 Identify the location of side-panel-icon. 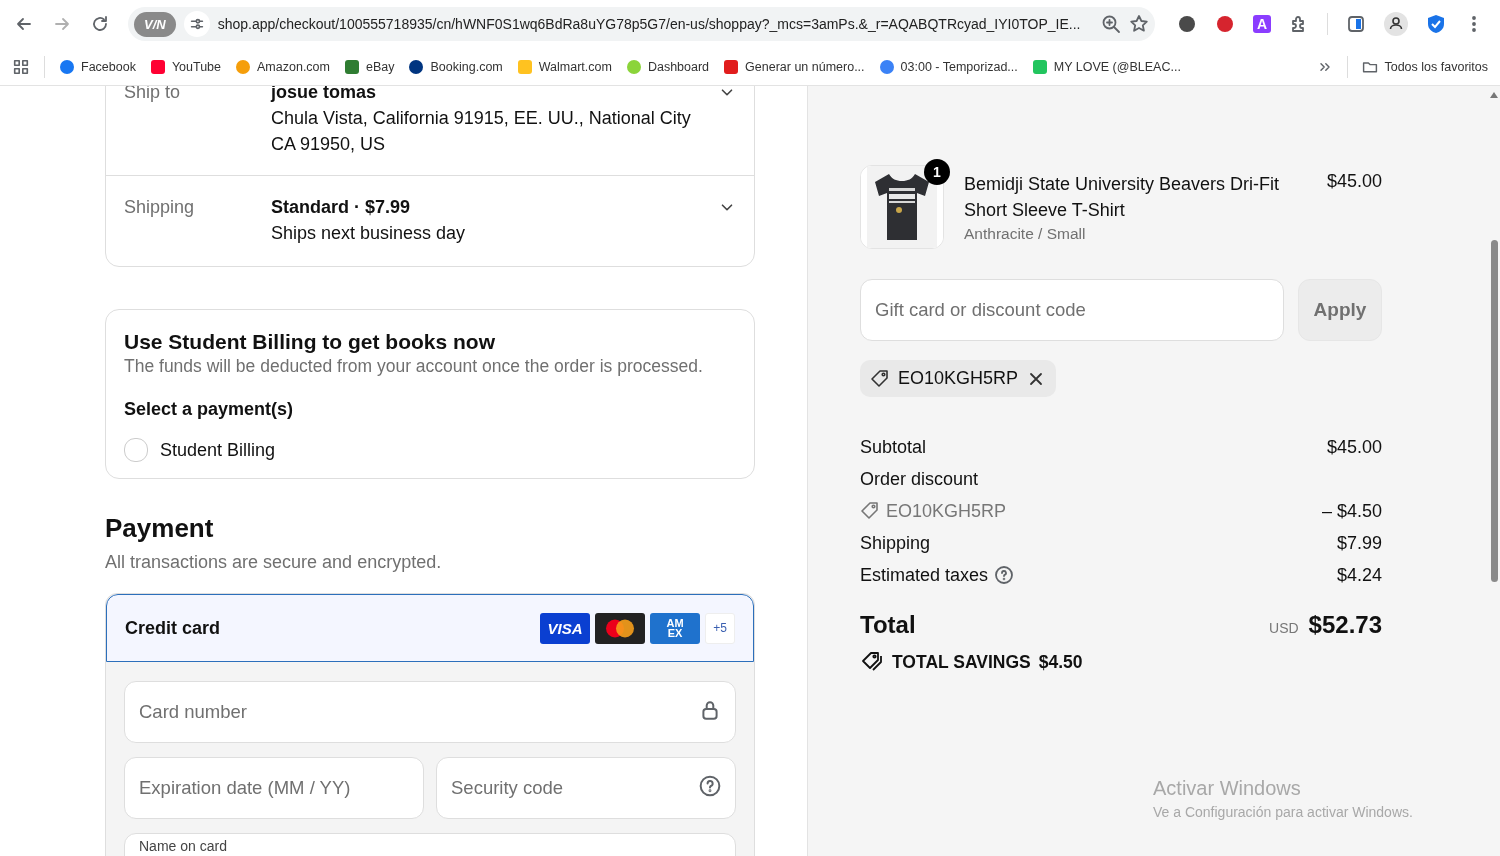
(1356, 24).